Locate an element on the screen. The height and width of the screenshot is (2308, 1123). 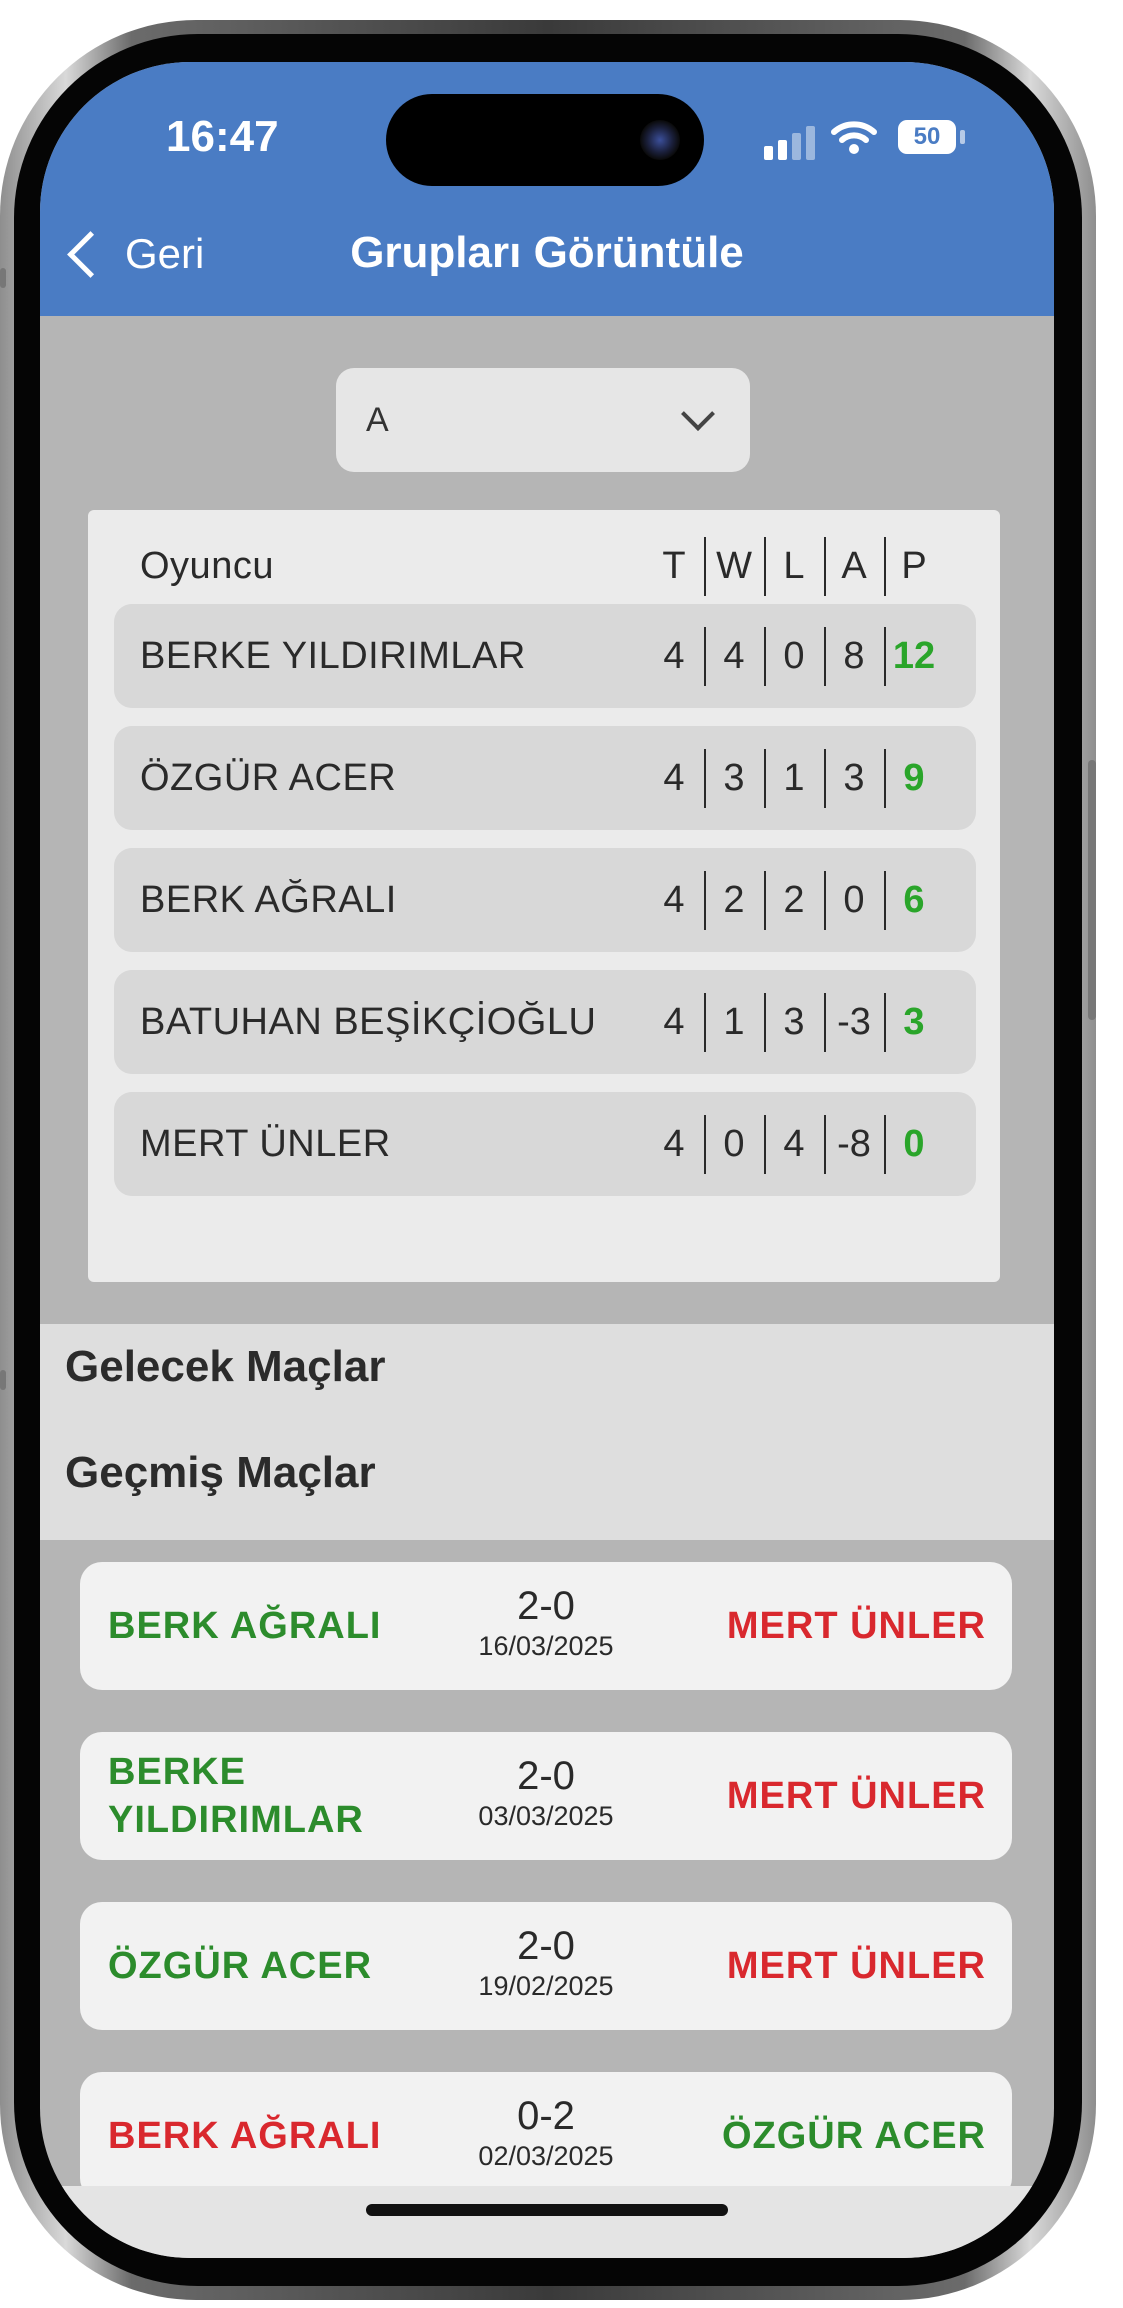
wins: 1 is located at coordinates (734, 1022).